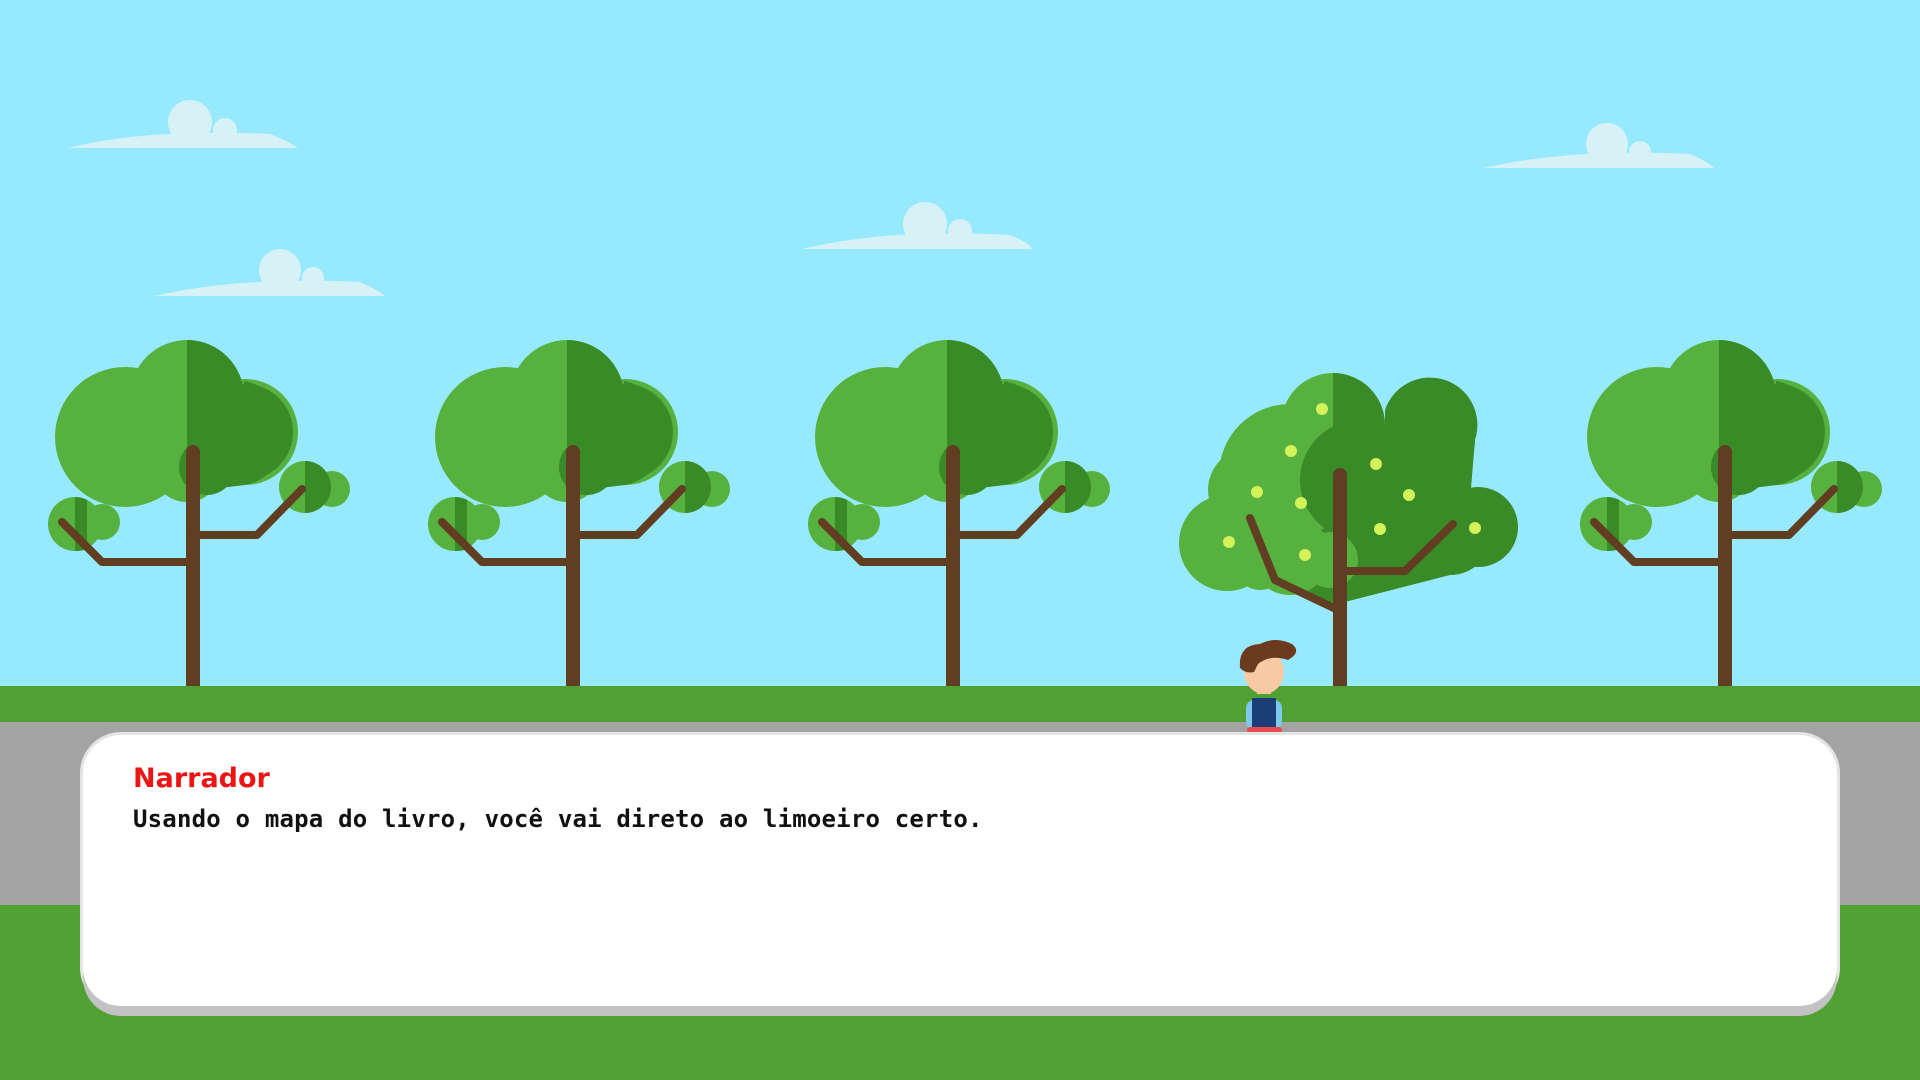 The image size is (1920, 1080). Describe the element at coordinates (201, 778) in the screenshot. I see `speaker-name: Narrador` at that location.